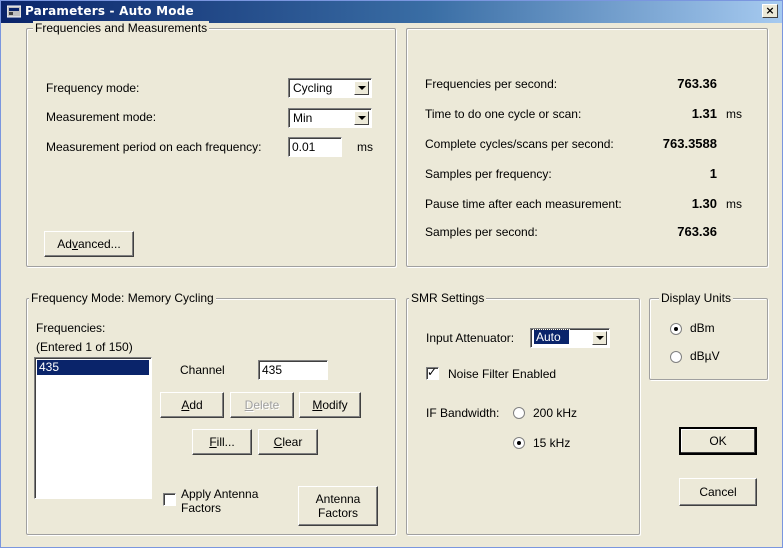  Describe the element at coordinates (704, 203) in the screenshot. I see `stat-value: 1.30` at that location.